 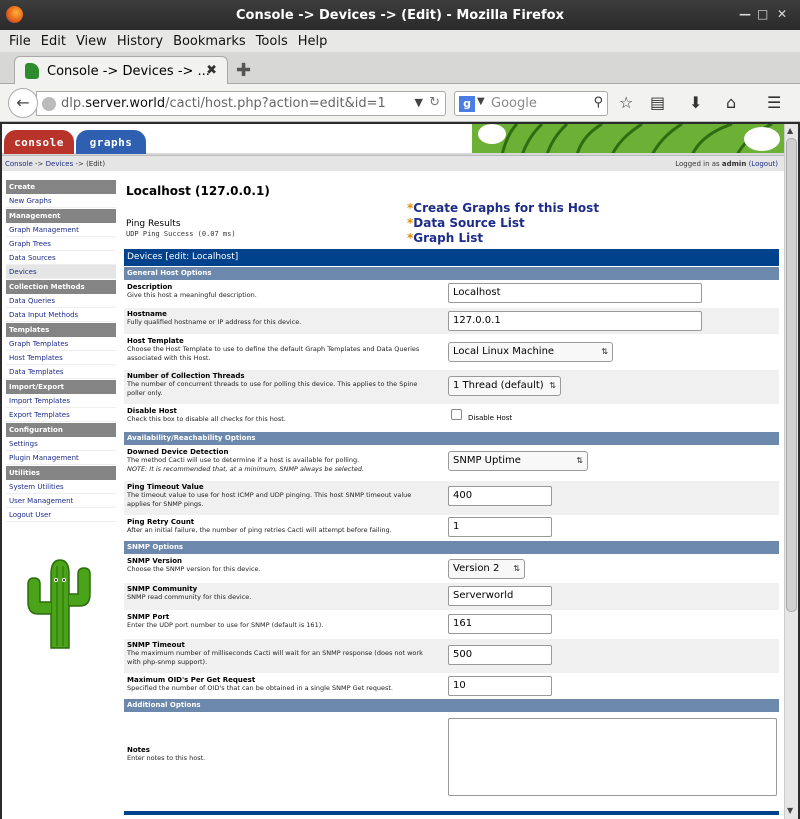 I want to click on graphs-tab: graphs, so click(x=111, y=142).